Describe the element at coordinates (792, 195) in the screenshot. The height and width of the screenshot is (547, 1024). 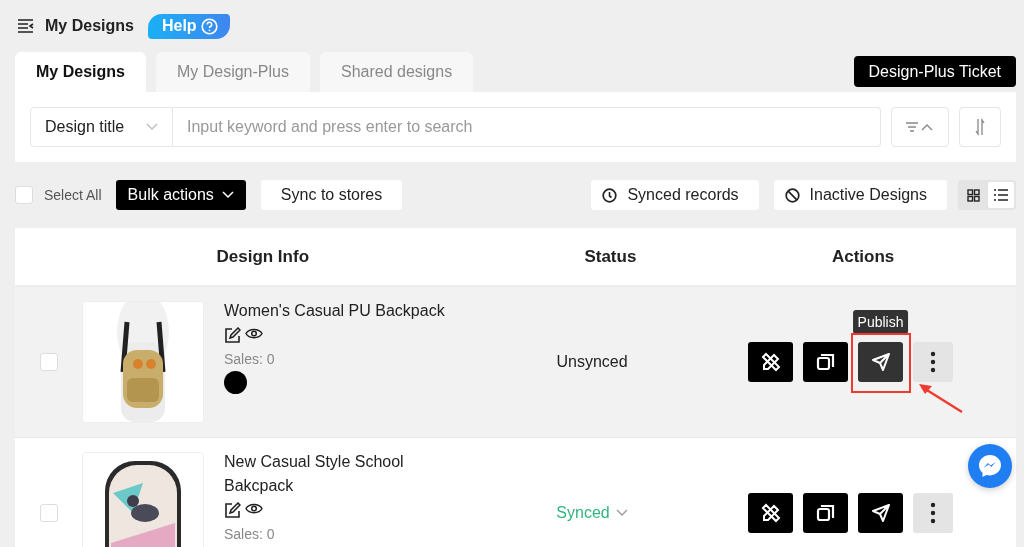
I see `block-icon` at that location.